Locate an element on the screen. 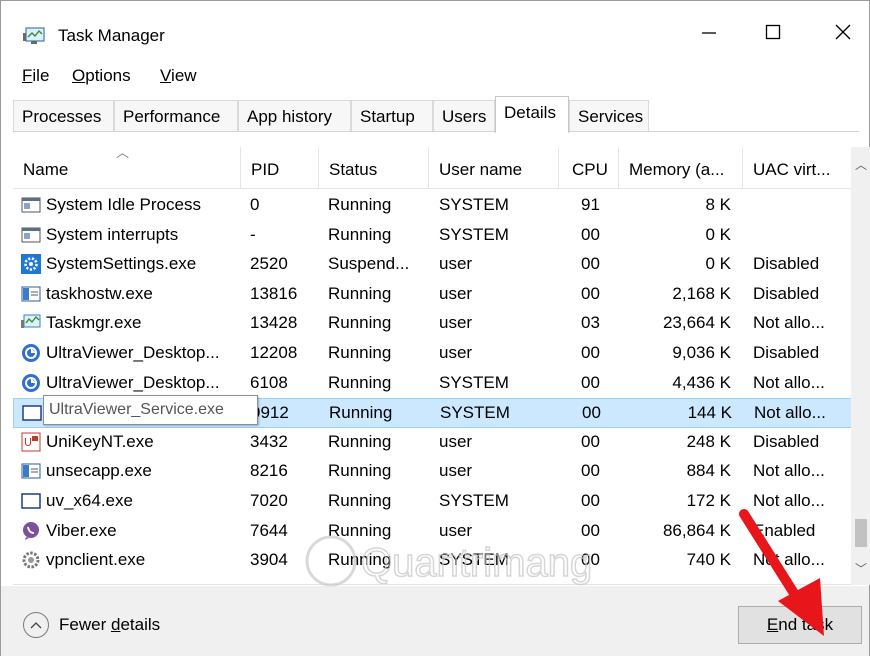 The width and height of the screenshot is (870, 656). minimize-button is located at coordinates (709, 32).